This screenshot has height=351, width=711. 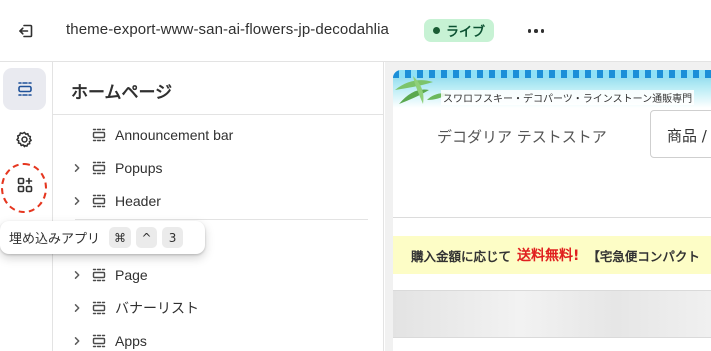 I want to click on group-divider, so click(x=221, y=219).